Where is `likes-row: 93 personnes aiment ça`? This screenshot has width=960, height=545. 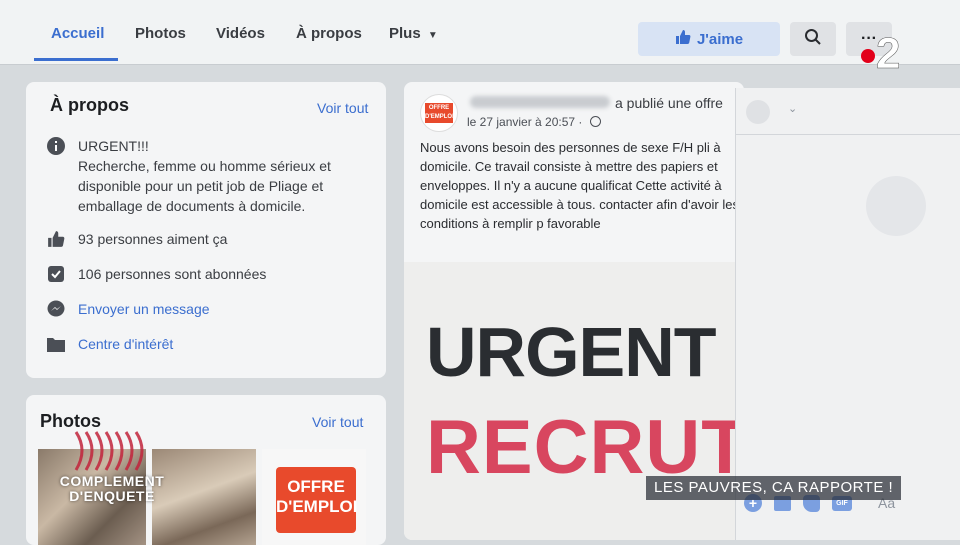 likes-row: 93 personnes aiment ça is located at coordinates (136, 239).